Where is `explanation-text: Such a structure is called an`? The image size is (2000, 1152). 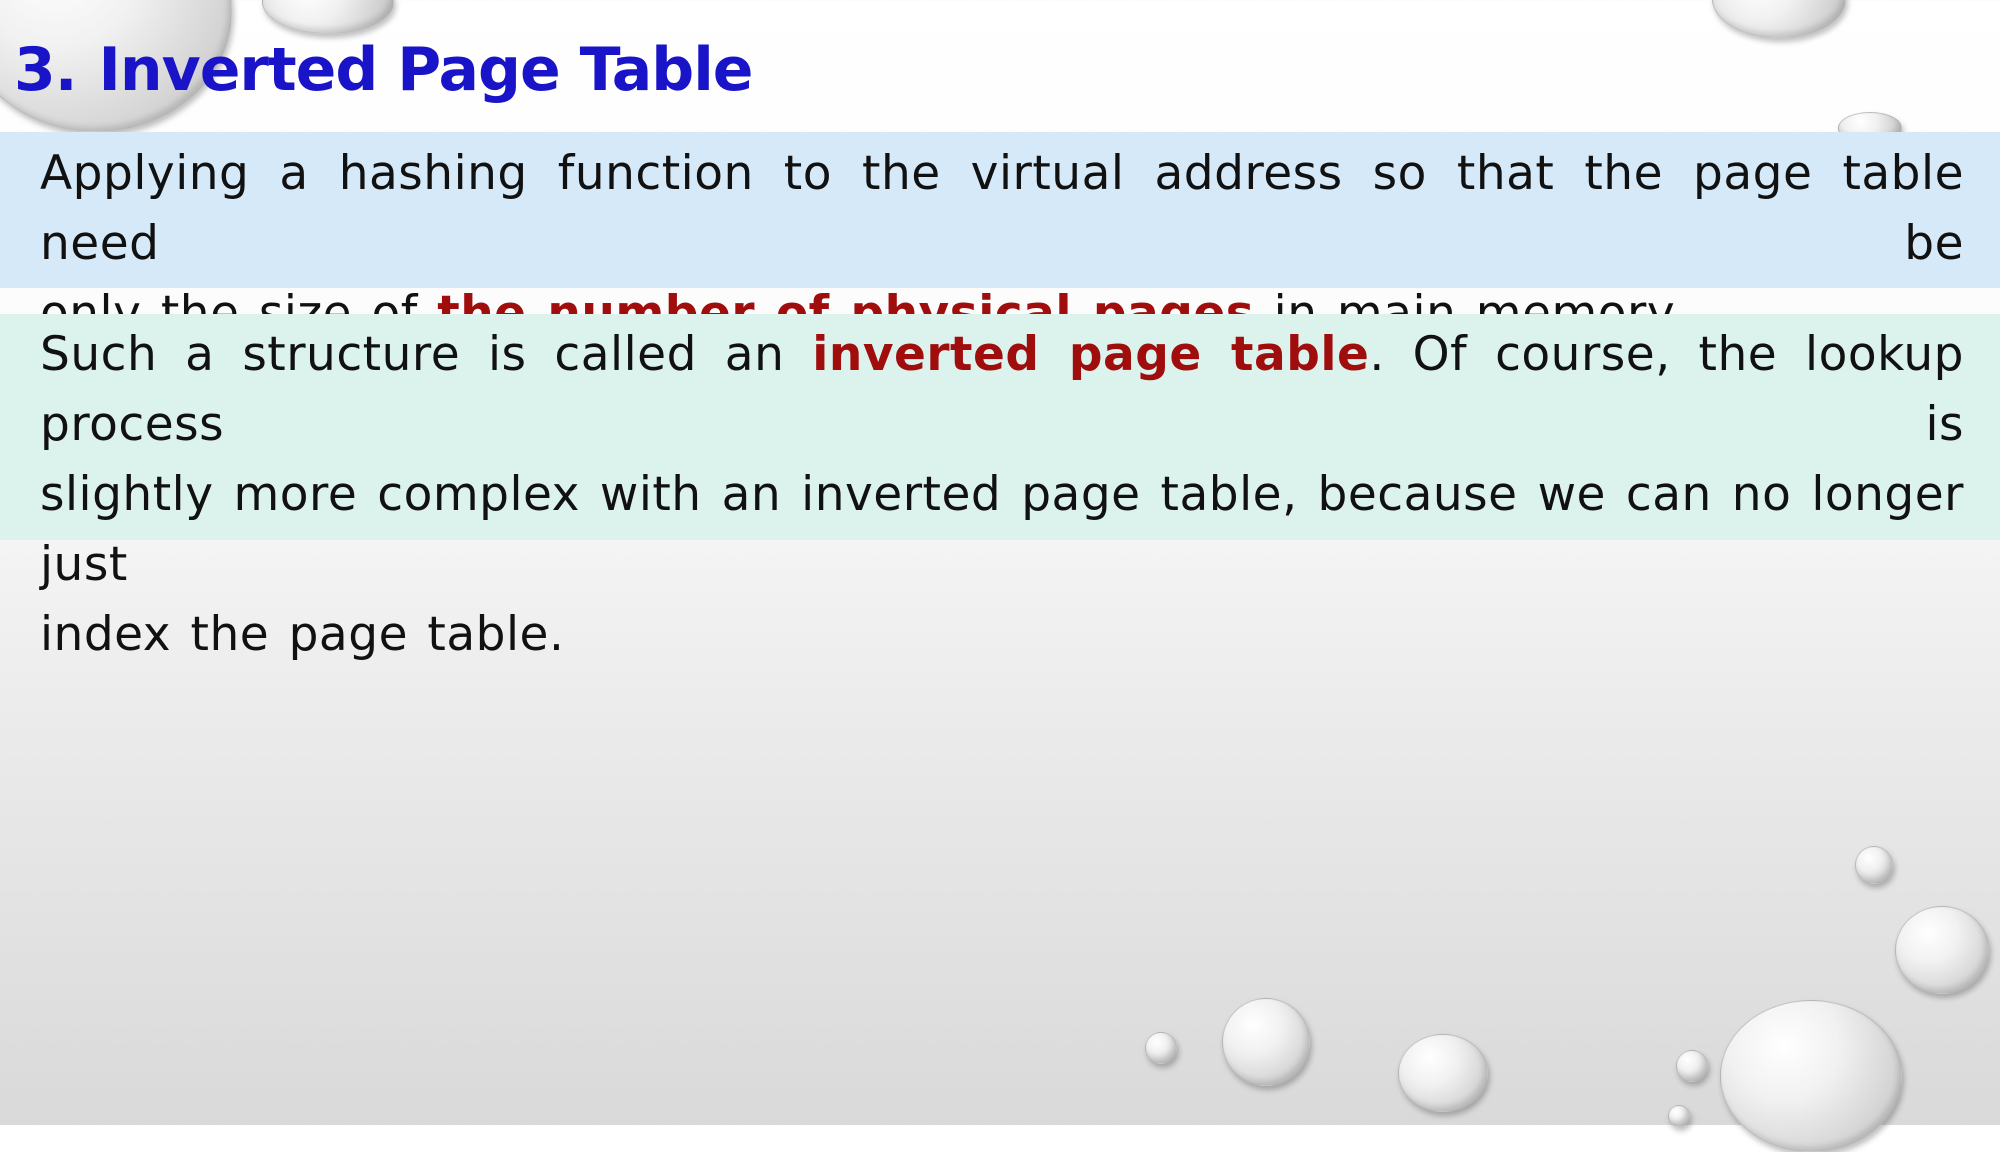
explanation-text: Such a structure is called an is located at coordinates (426, 354).